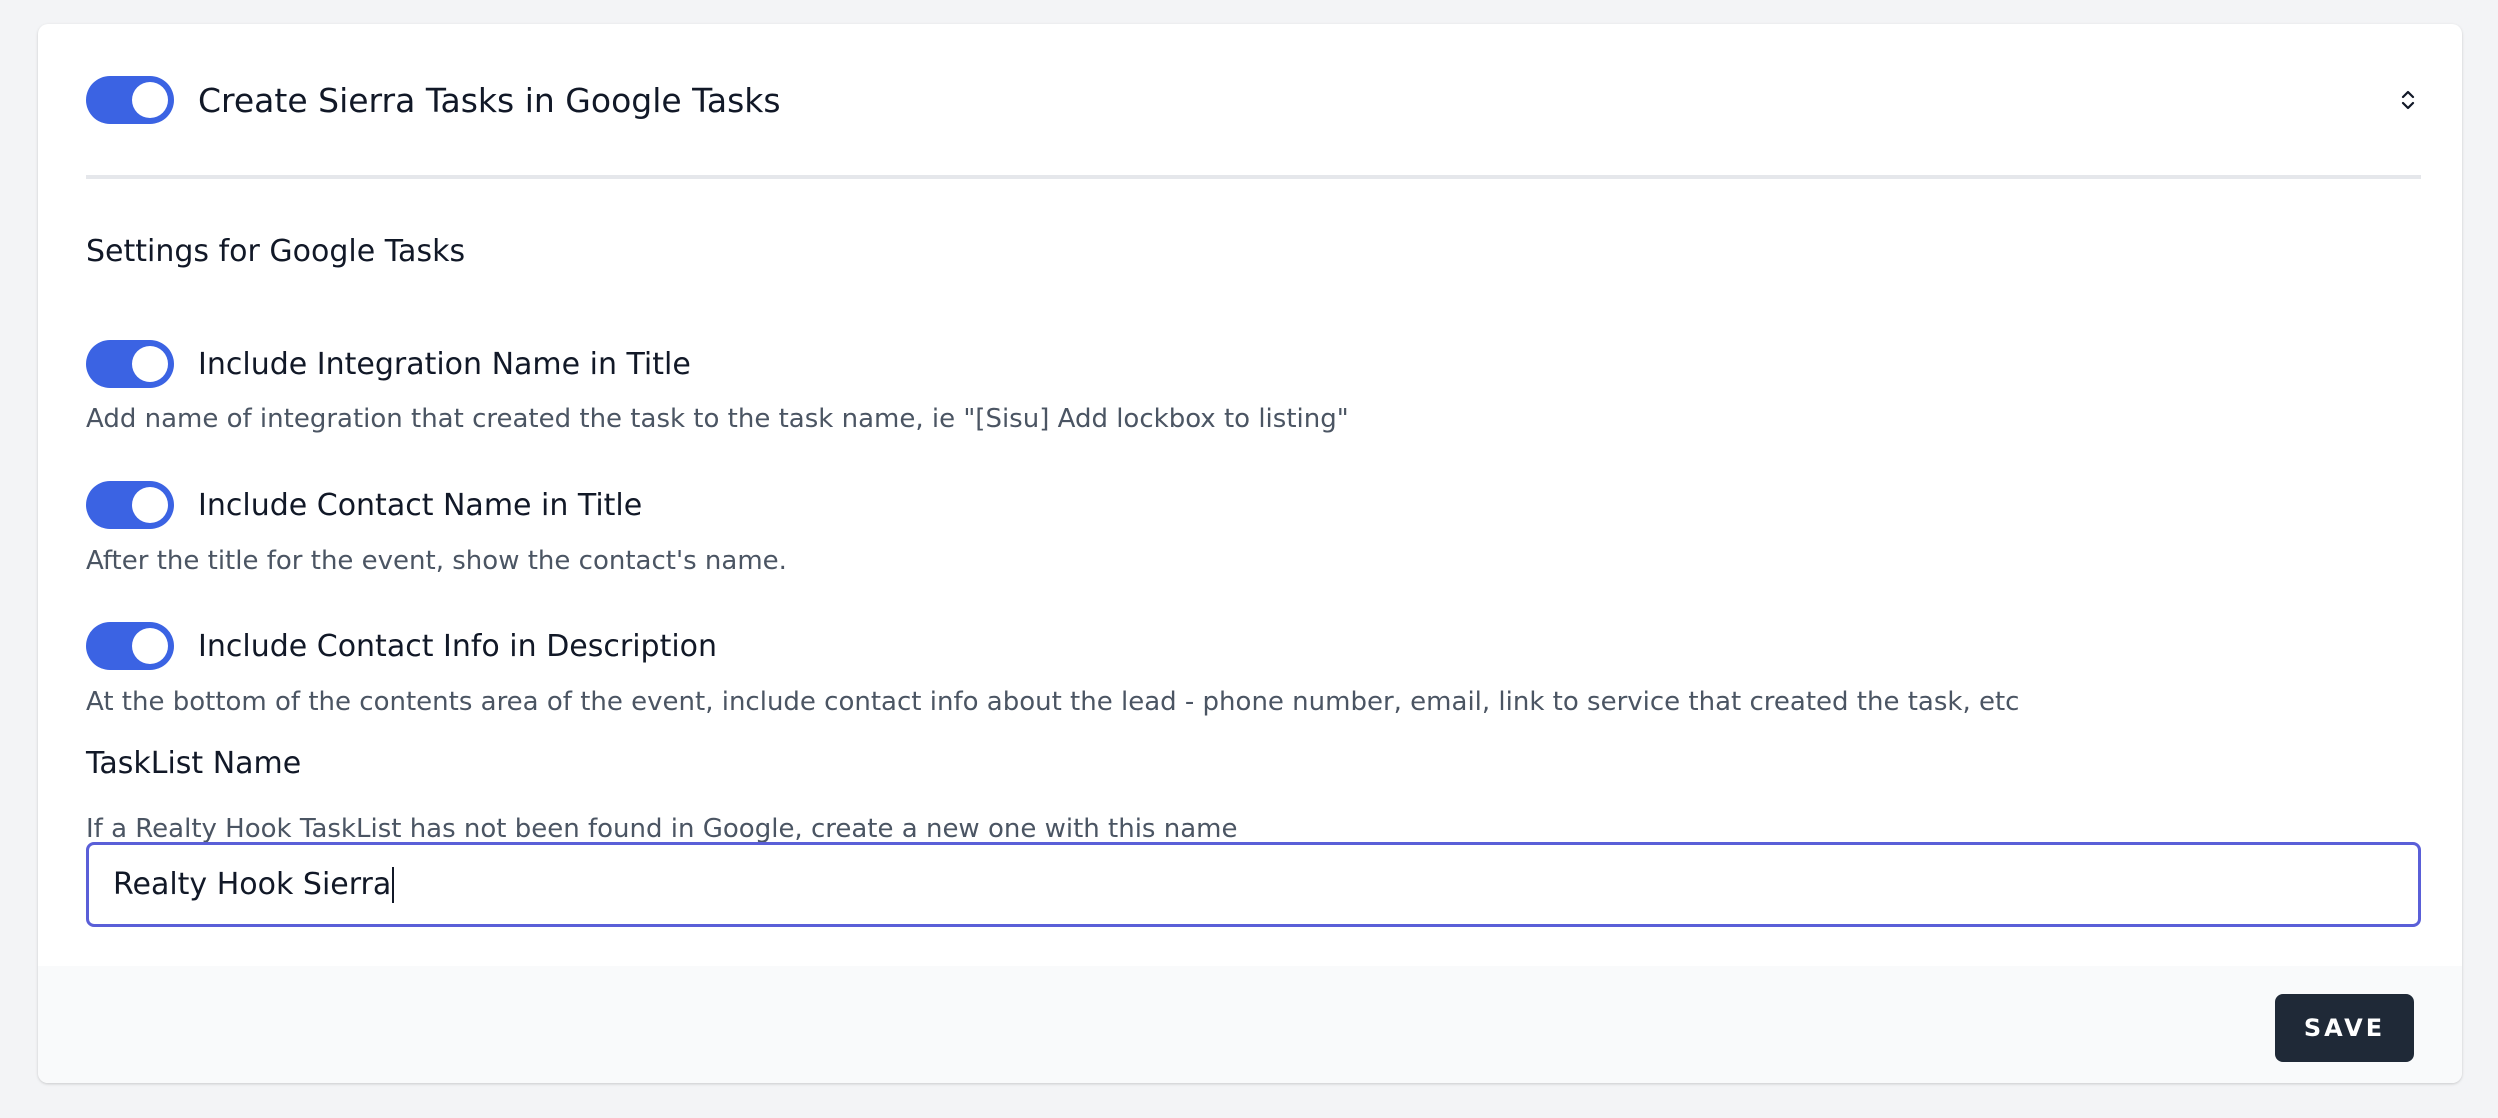 The image size is (2498, 1118). What do you see at coordinates (444, 364) in the screenshot?
I see `option-label: Include Integration Name in Title` at bounding box center [444, 364].